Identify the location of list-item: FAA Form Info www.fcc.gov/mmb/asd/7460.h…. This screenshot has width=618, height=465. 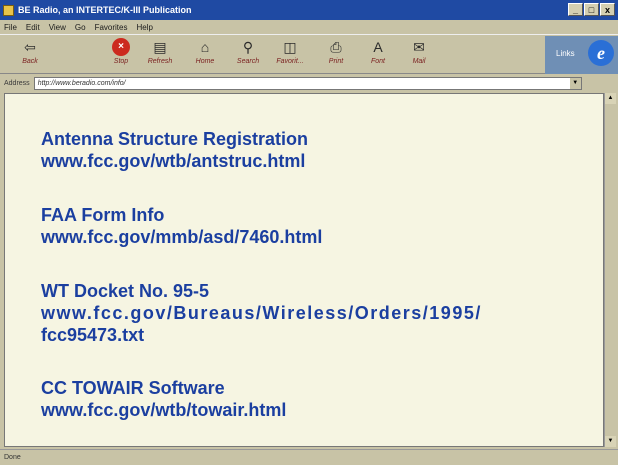
(181, 226).